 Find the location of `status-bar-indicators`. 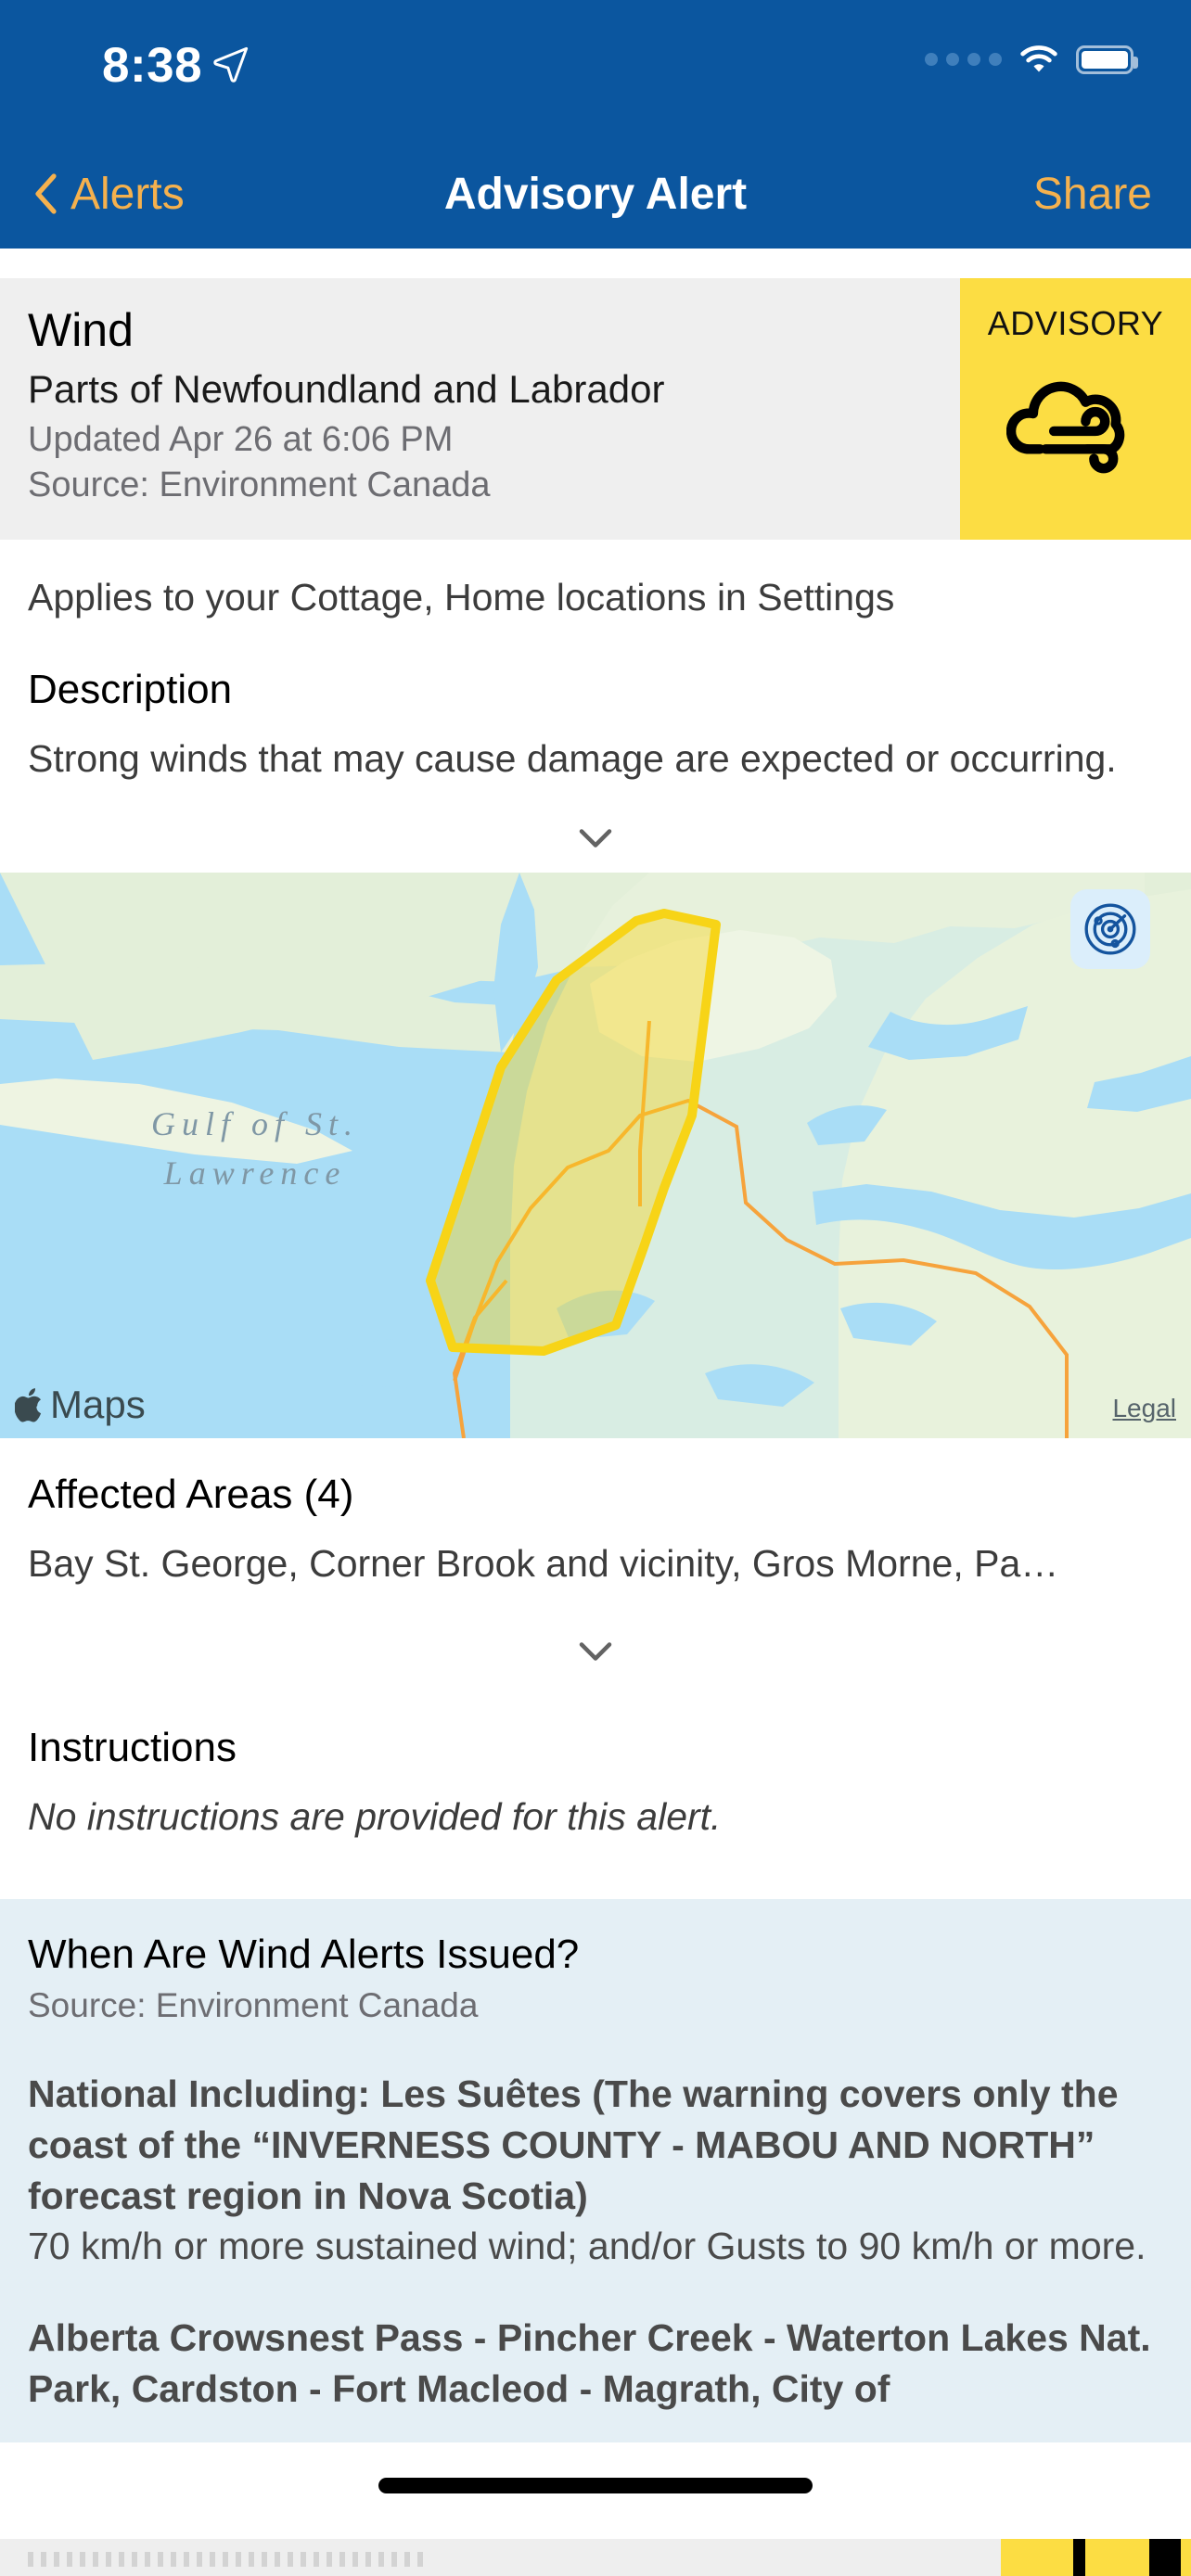

status-bar-indicators is located at coordinates (1032, 59).